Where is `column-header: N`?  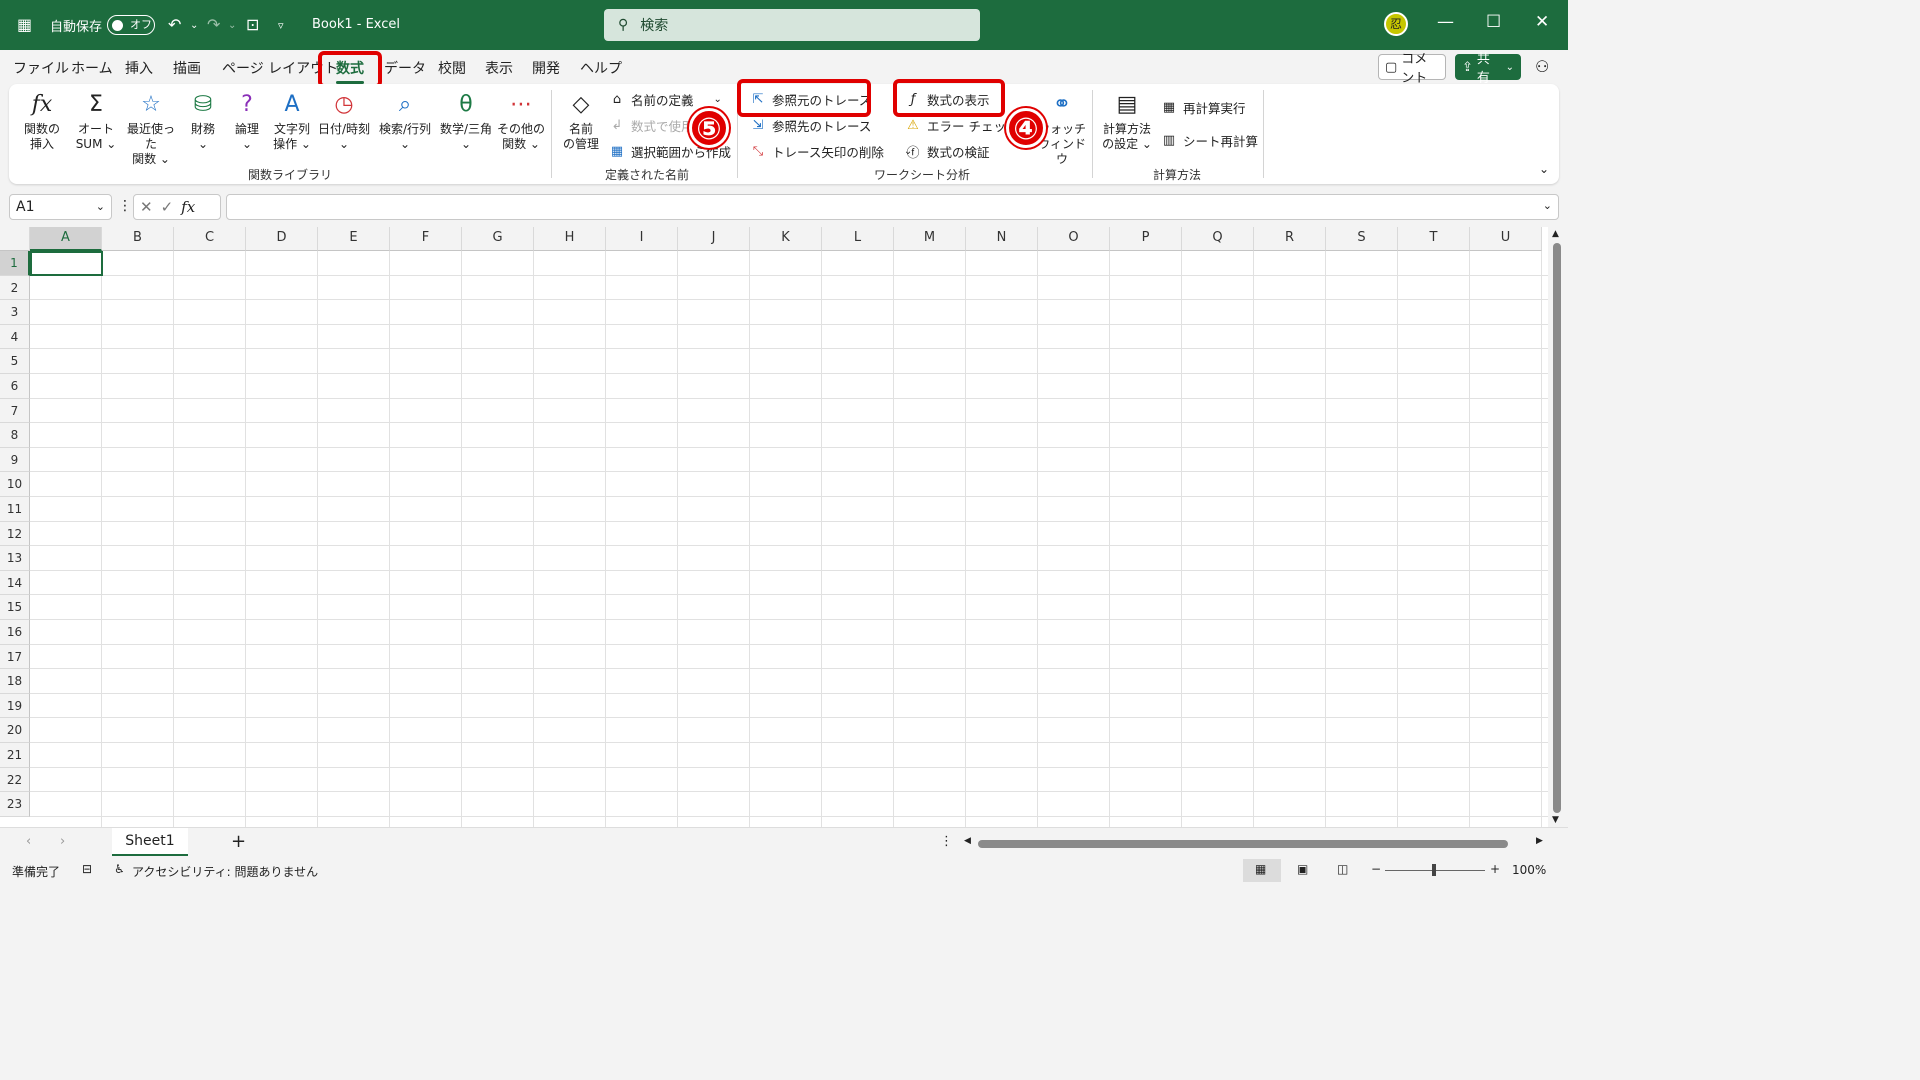 column-header: N is located at coordinates (1002, 239).